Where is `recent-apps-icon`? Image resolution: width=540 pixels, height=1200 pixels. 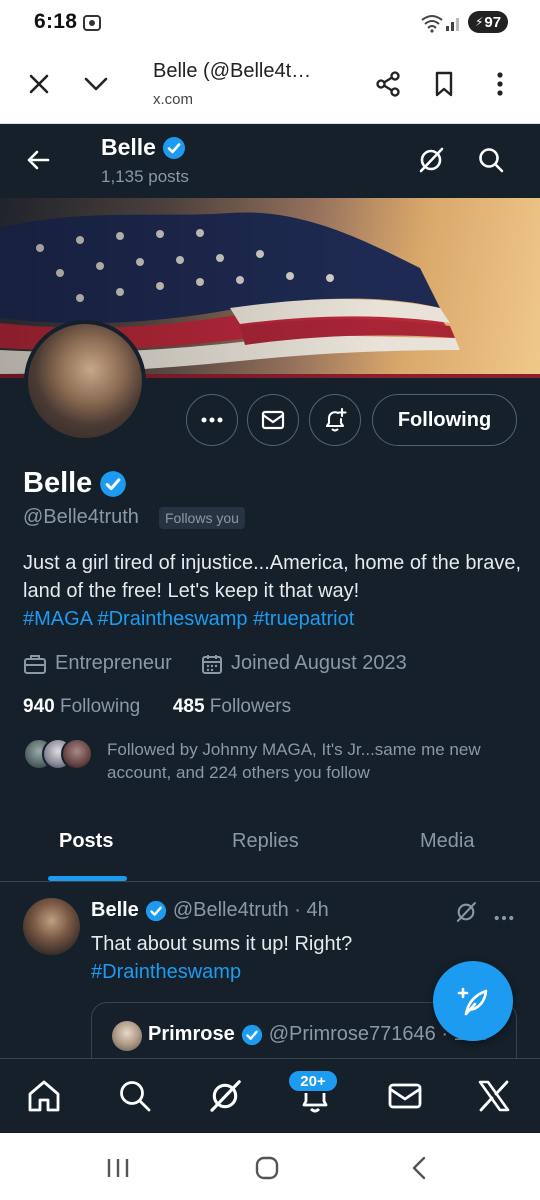 recent-apps-icon is located at coordinates (118, 1168).